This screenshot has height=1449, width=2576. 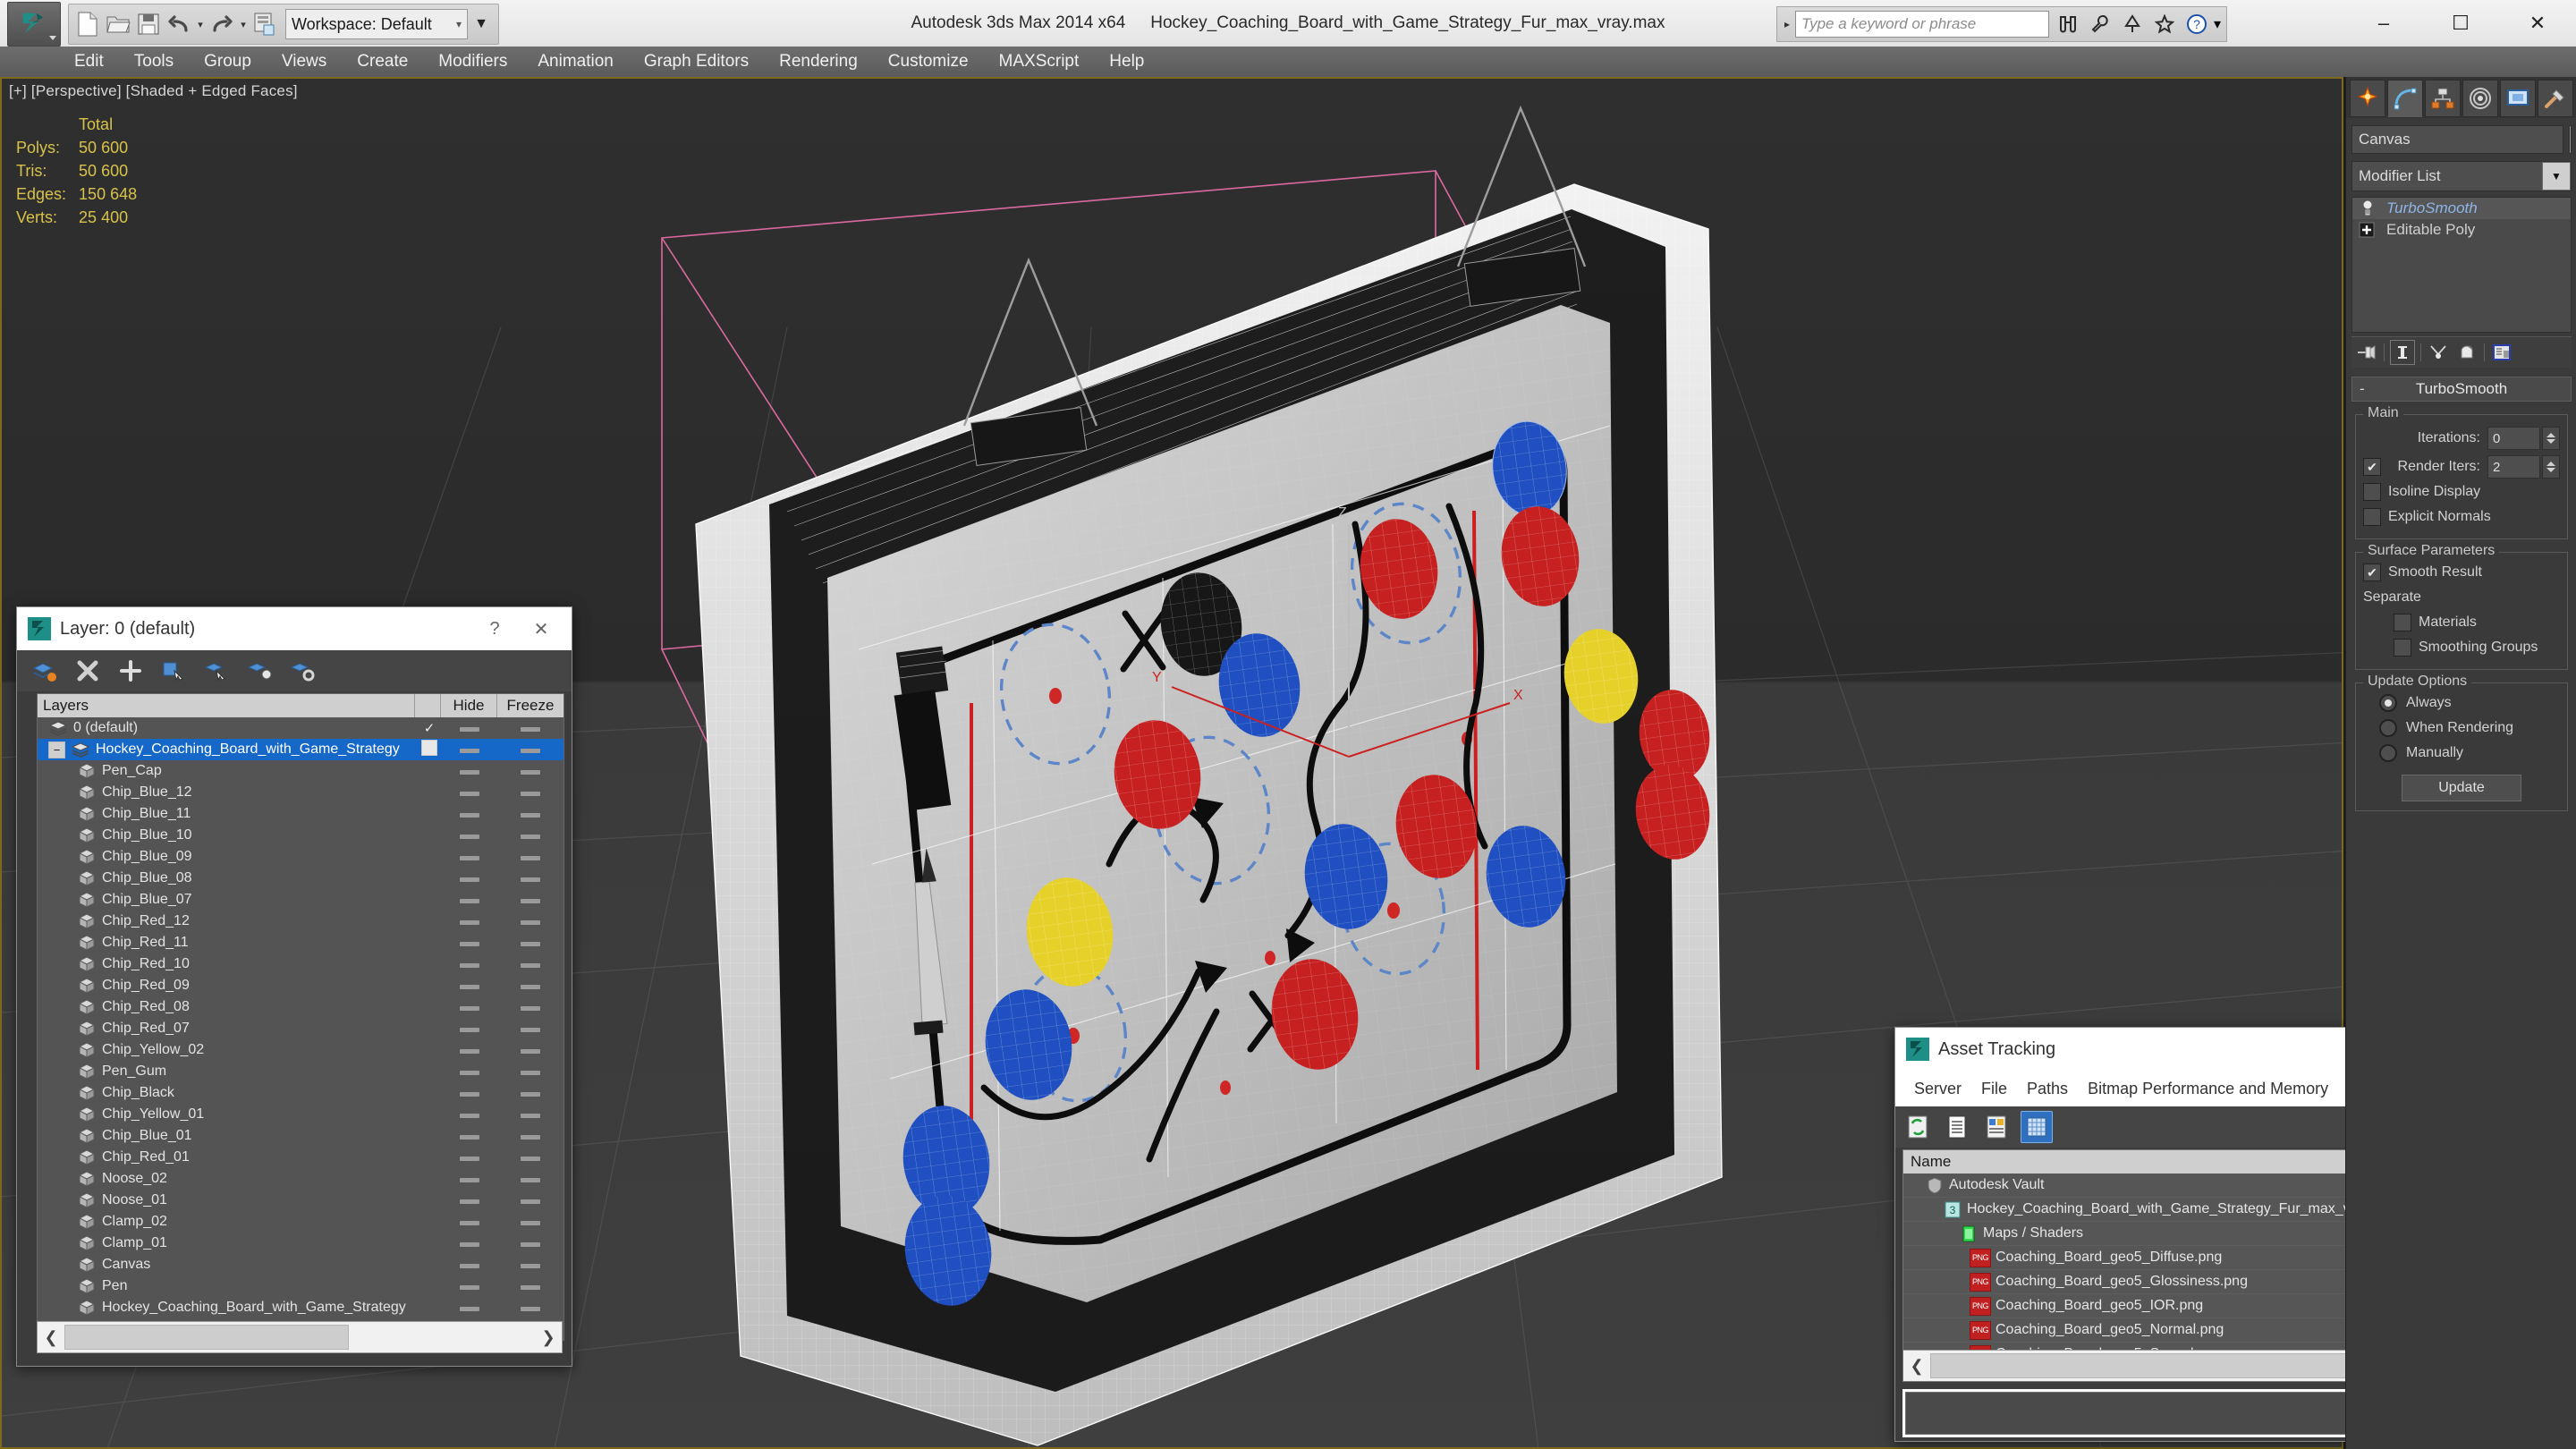 I want to click on menu-item-modifiers: Modifiers, so click(x=472, y=62).